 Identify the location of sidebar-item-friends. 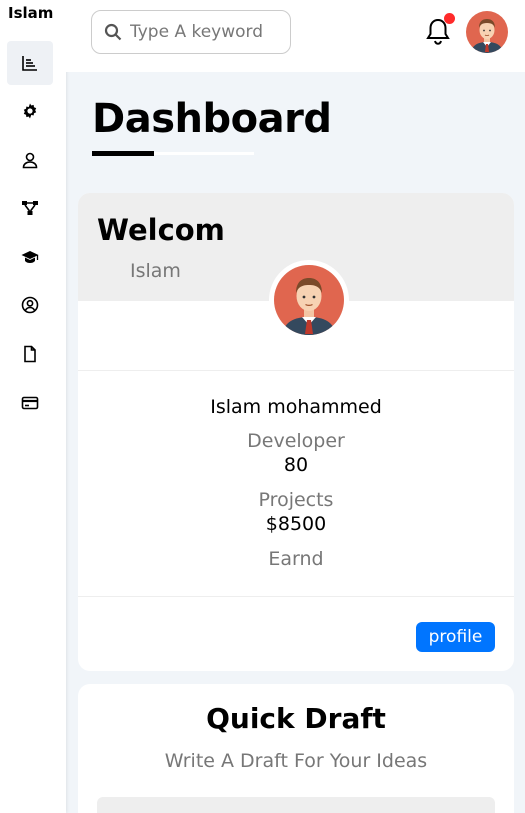
(30, 305).